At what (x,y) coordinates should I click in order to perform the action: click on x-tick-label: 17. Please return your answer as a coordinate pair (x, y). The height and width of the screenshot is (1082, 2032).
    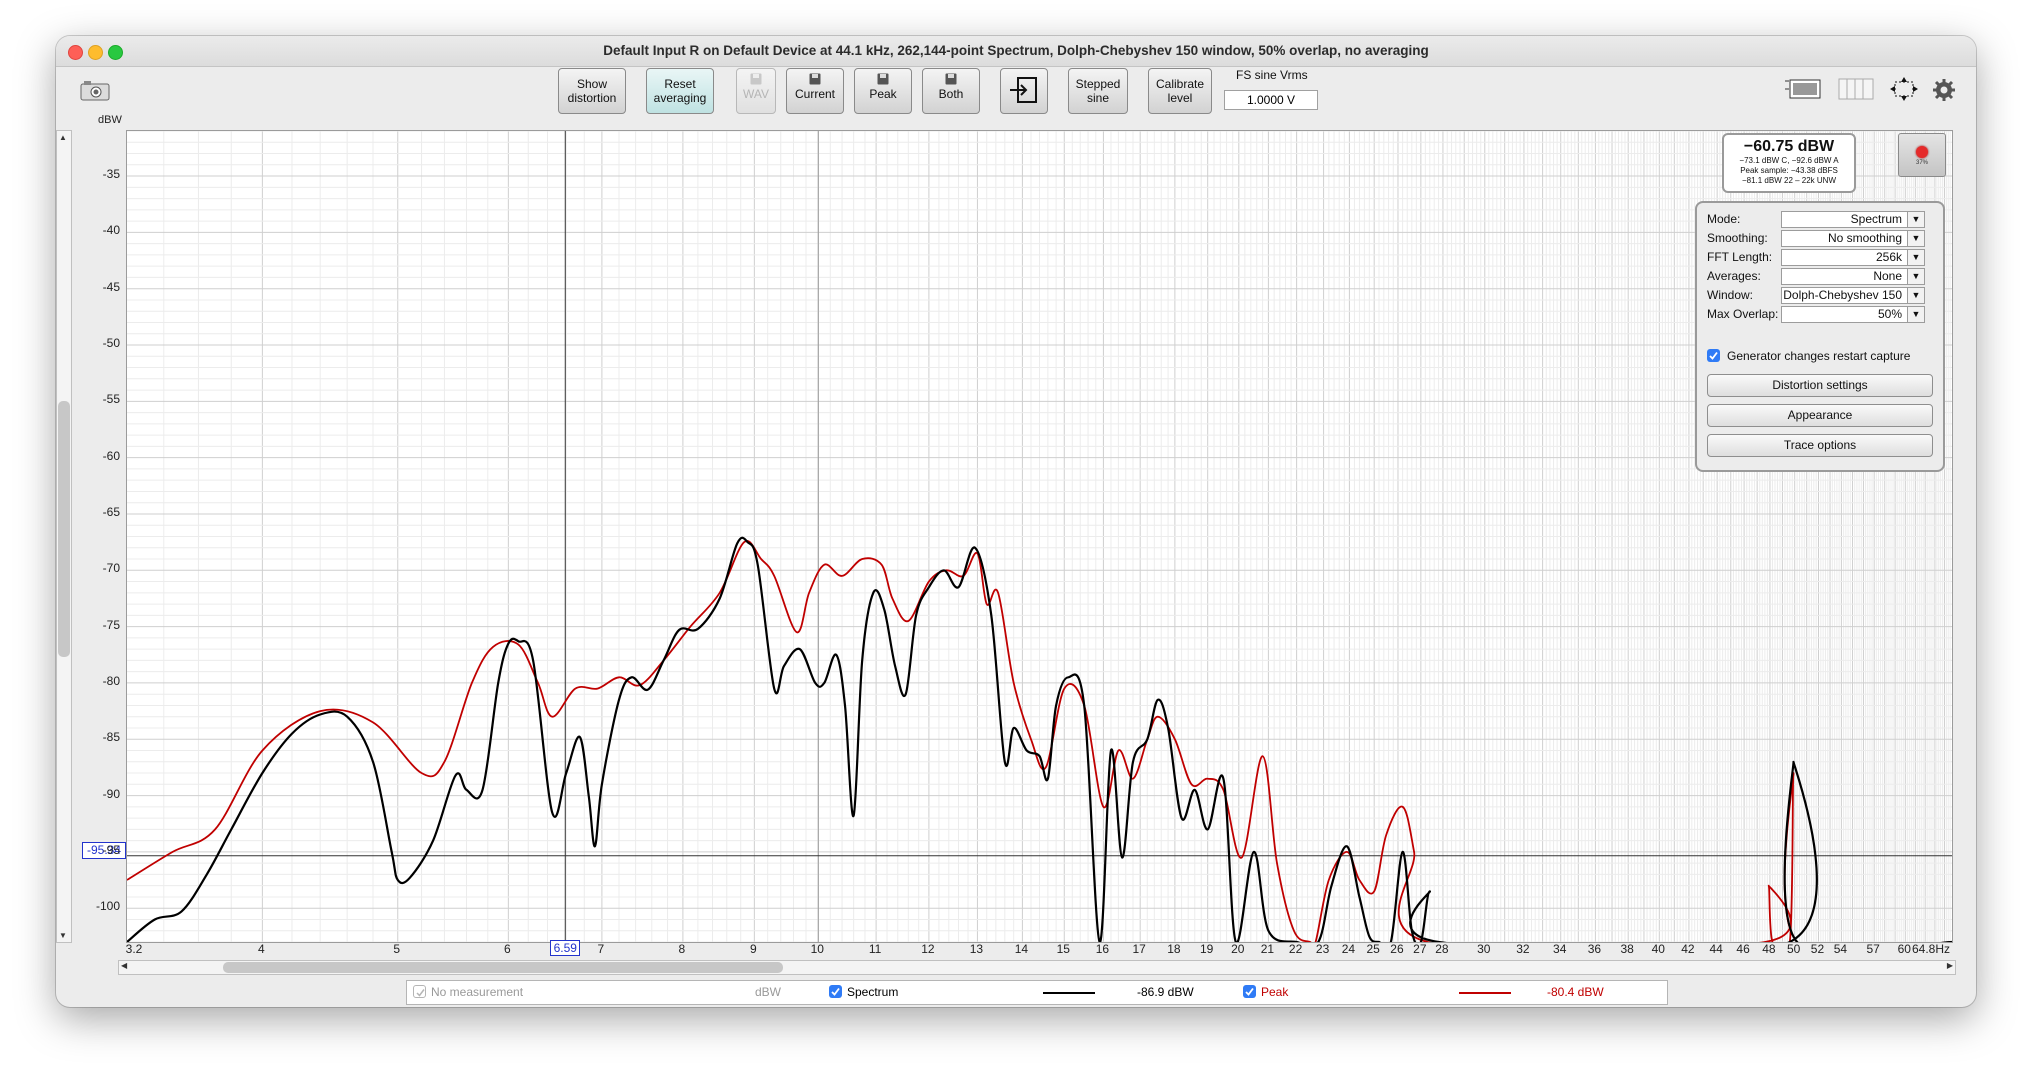
    Looking at the image, I should click on (1139, 949).